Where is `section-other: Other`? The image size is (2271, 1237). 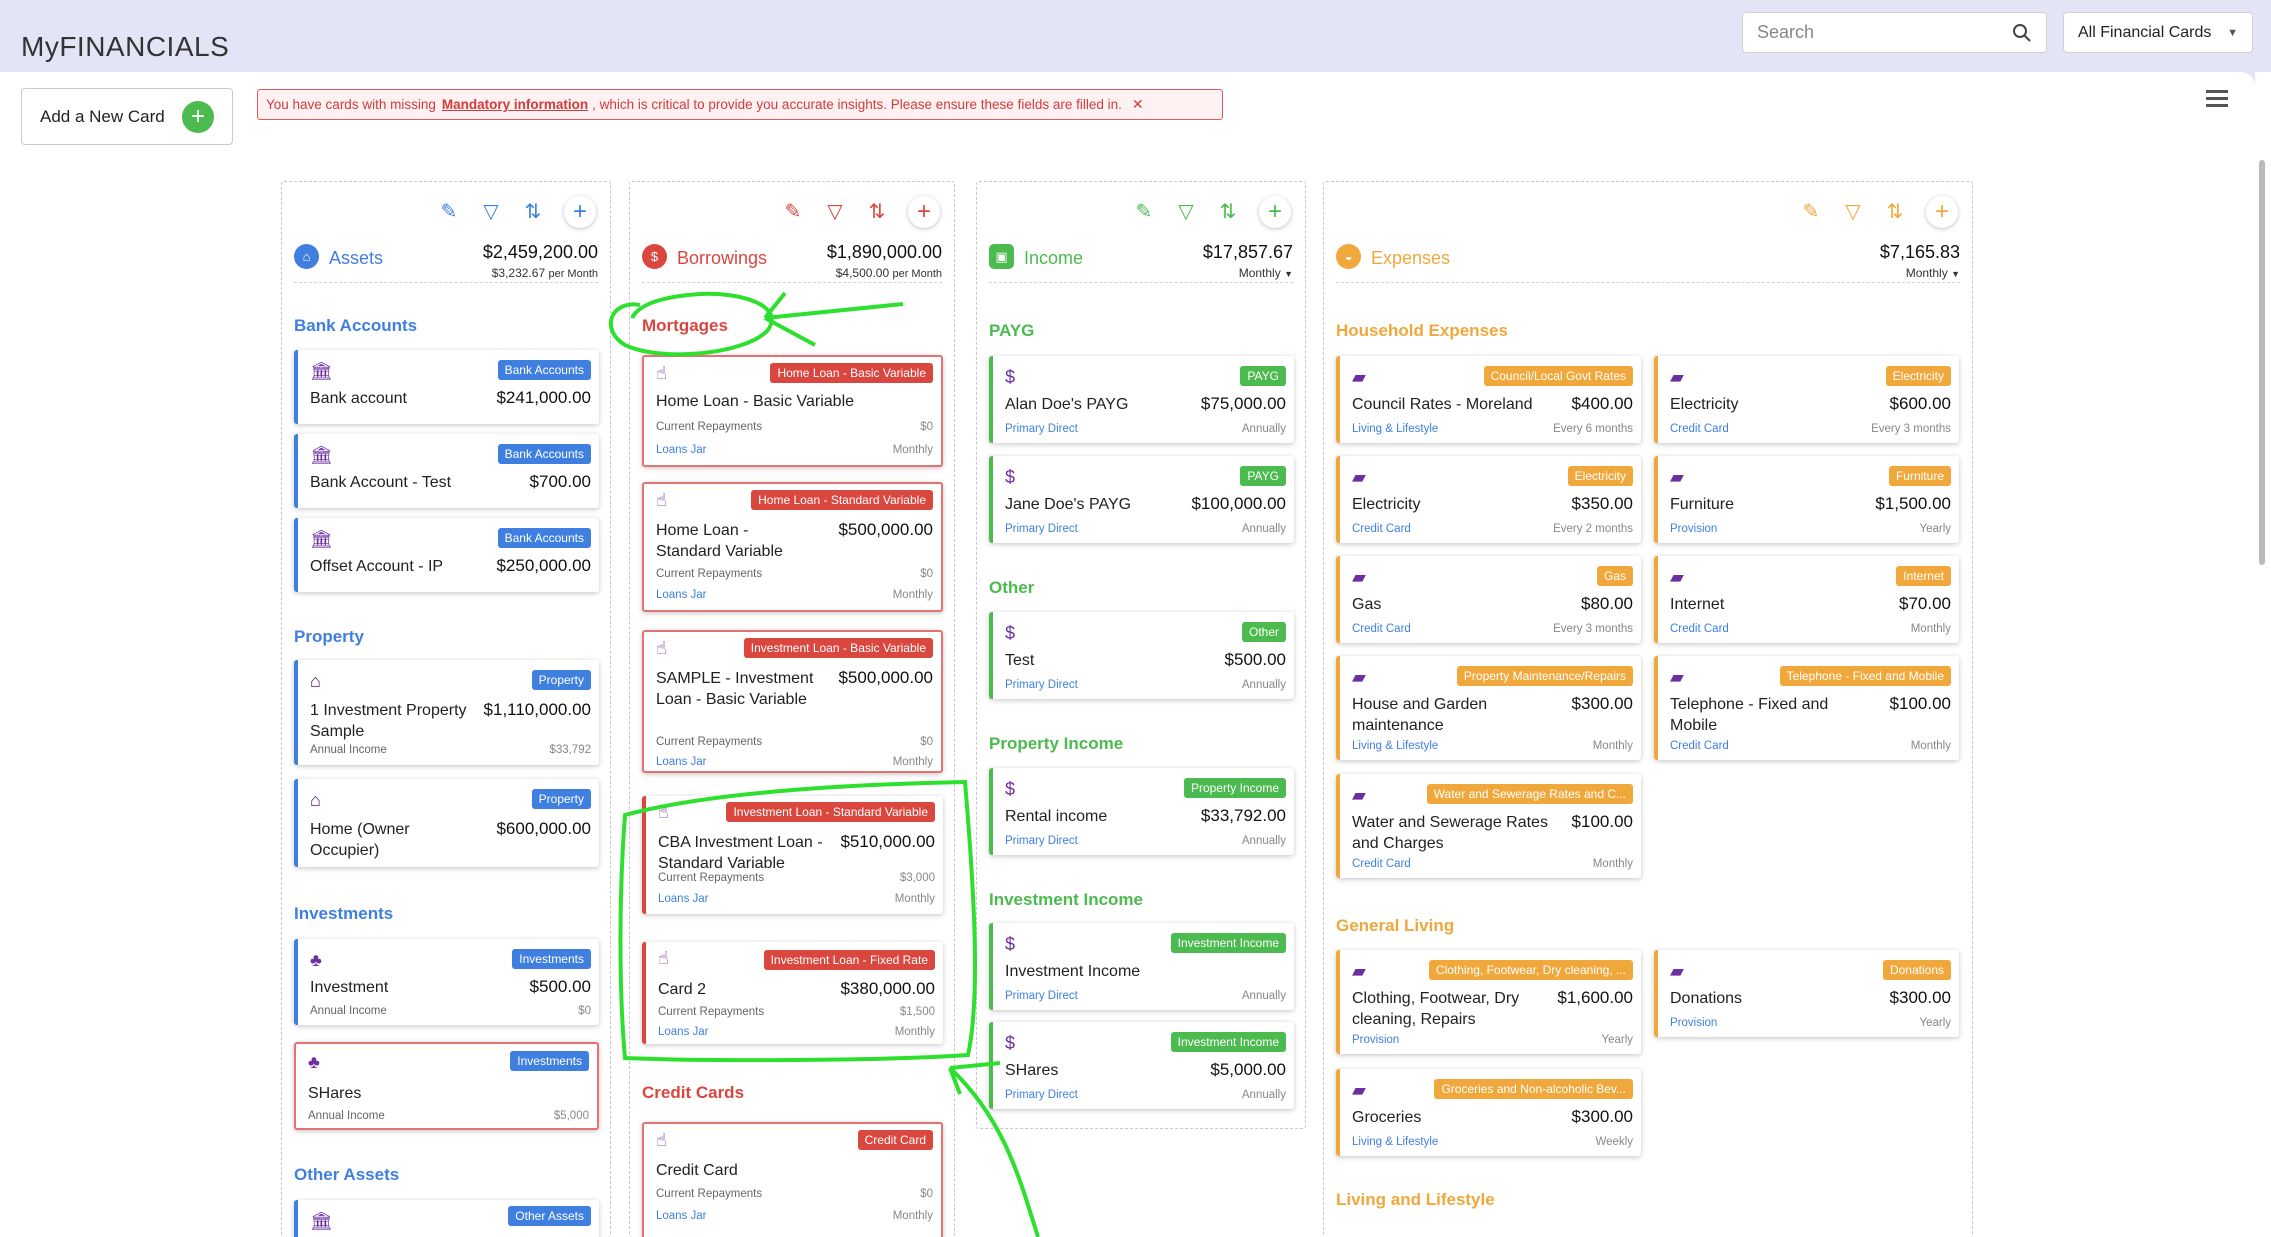 section-other: Other is located at coordinates (1012, 587).